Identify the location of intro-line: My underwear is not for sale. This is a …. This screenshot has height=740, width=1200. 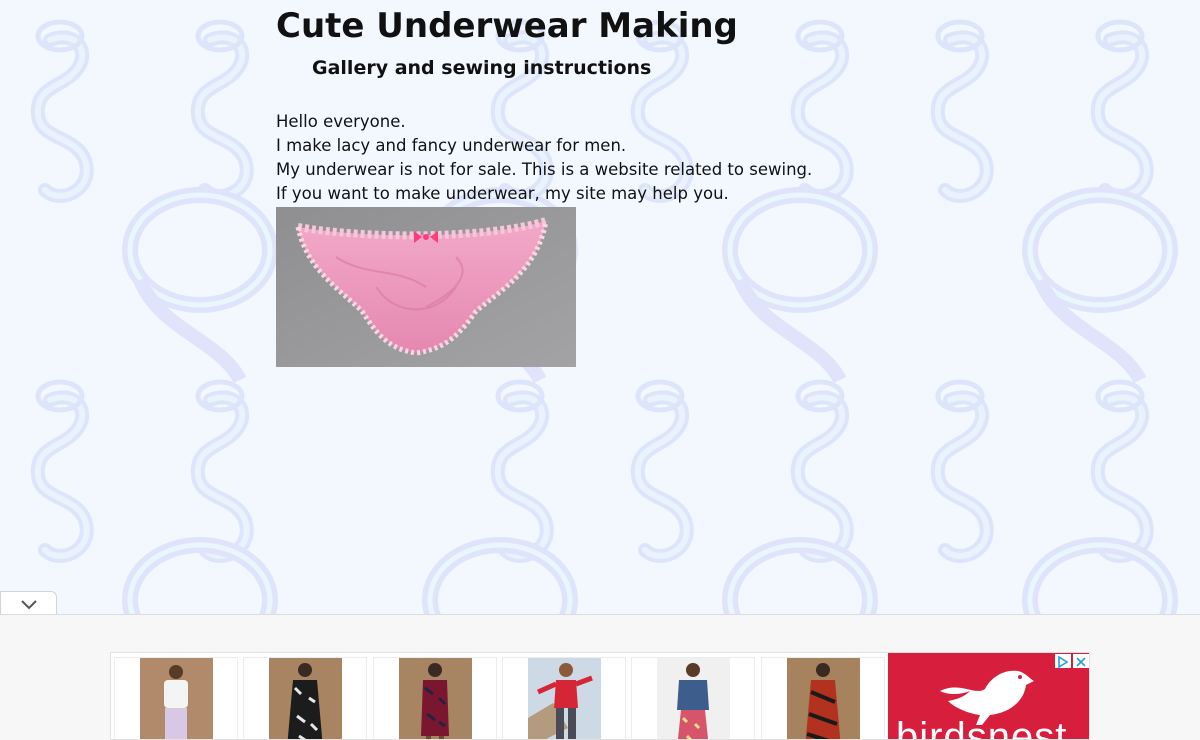
(544, 169).